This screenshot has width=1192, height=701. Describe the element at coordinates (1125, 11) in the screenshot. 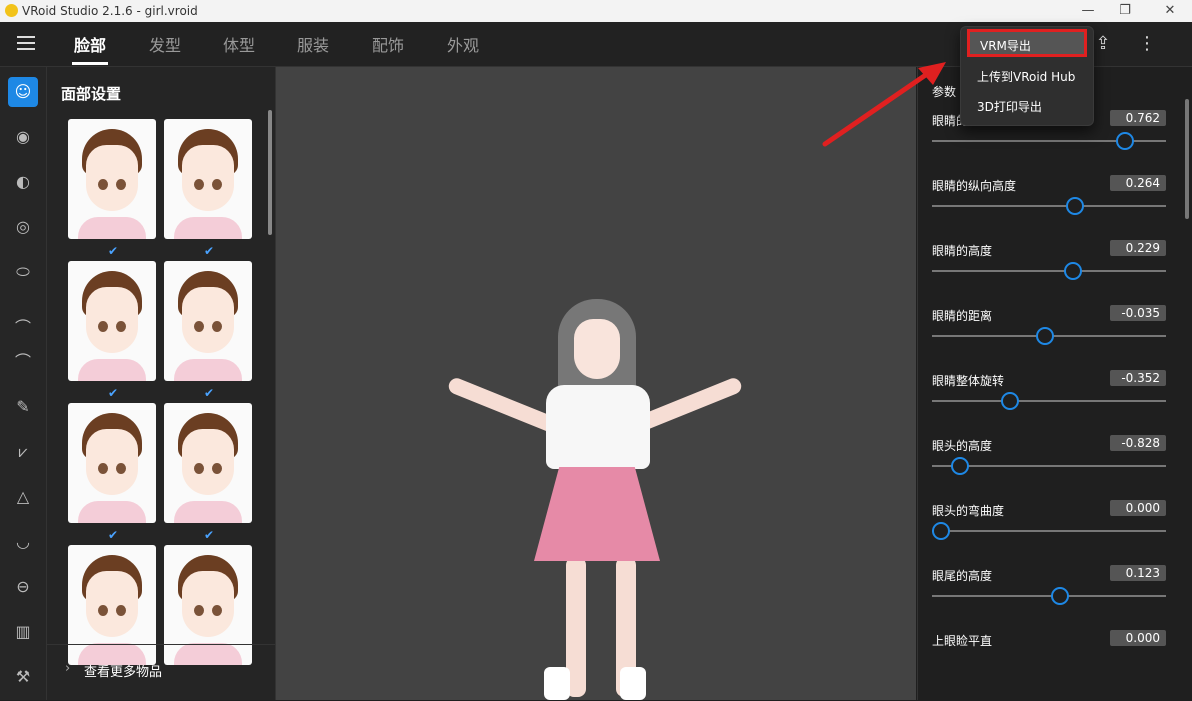

I see `maximize-button: ❐` at that location.